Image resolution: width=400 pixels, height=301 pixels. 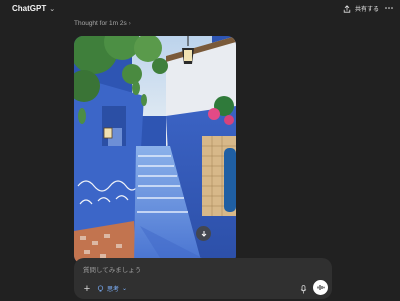 What do you see at coordinates (29, 8) in the screenshot?
I see `app-title: ChatGPT` at bounding box center [29, 8].